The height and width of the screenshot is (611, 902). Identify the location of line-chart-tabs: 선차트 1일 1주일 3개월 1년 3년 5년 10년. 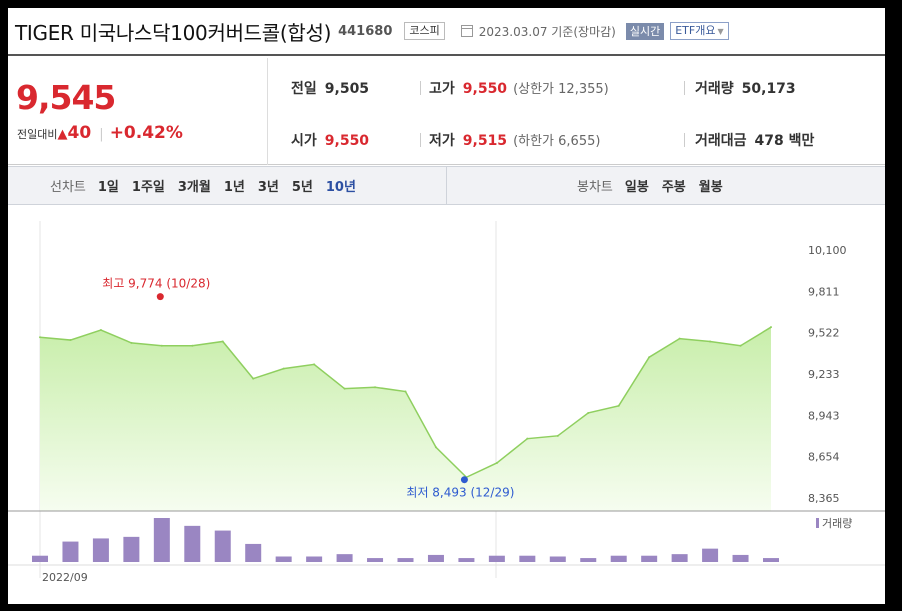
(209, 185).